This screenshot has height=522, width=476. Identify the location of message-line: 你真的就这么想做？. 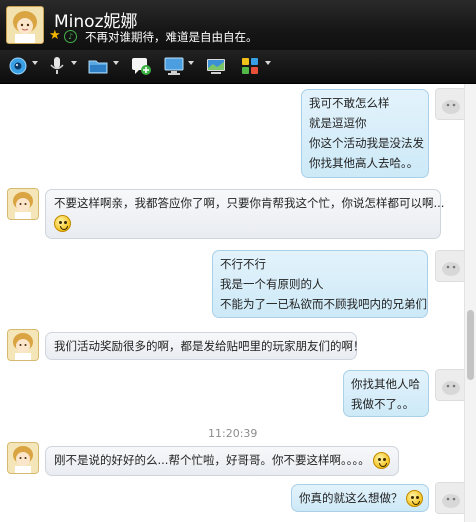
(361, 498).